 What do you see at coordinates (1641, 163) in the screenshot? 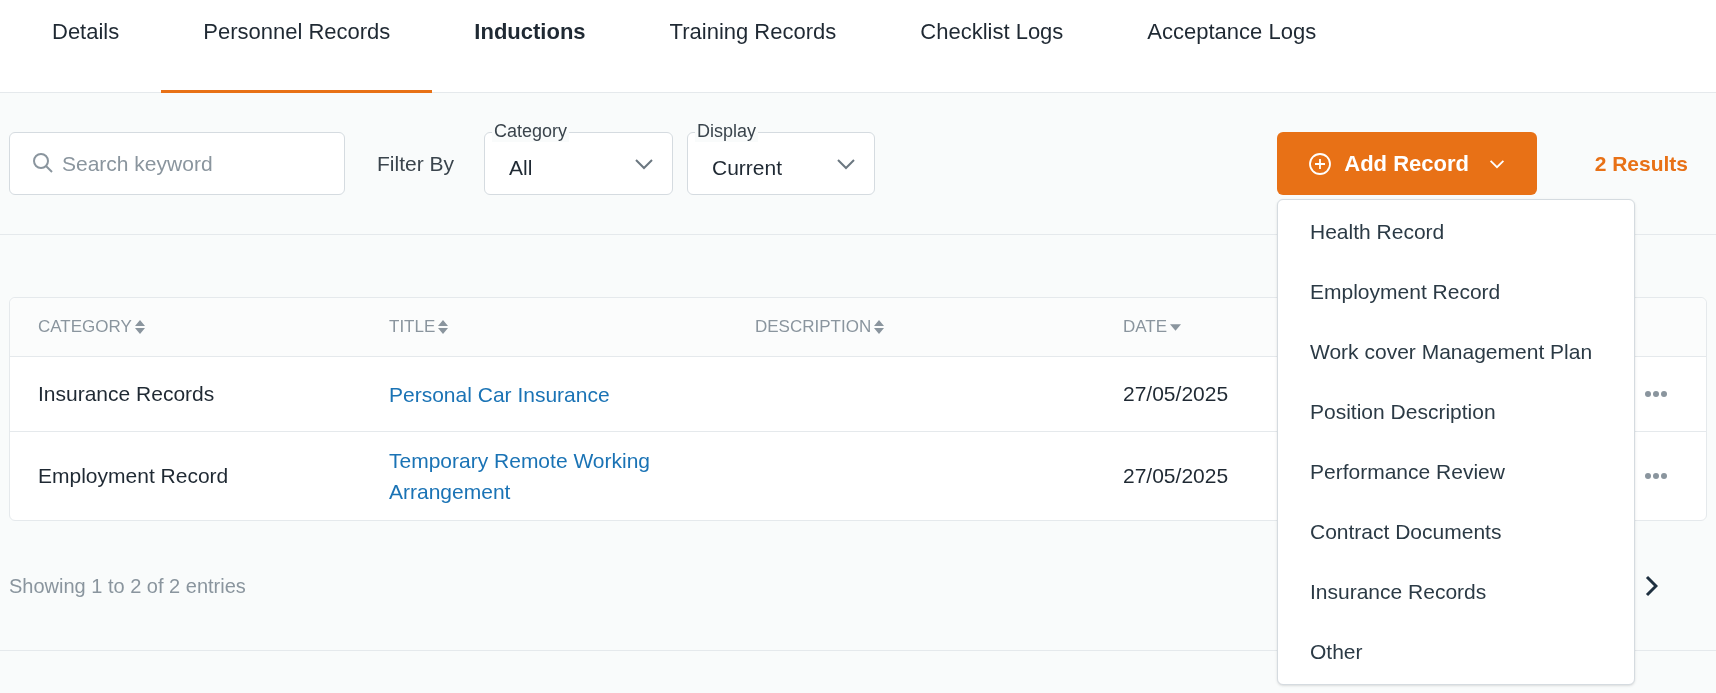
I see `results-count: 2 Results` at bounding box center [1641, 163].